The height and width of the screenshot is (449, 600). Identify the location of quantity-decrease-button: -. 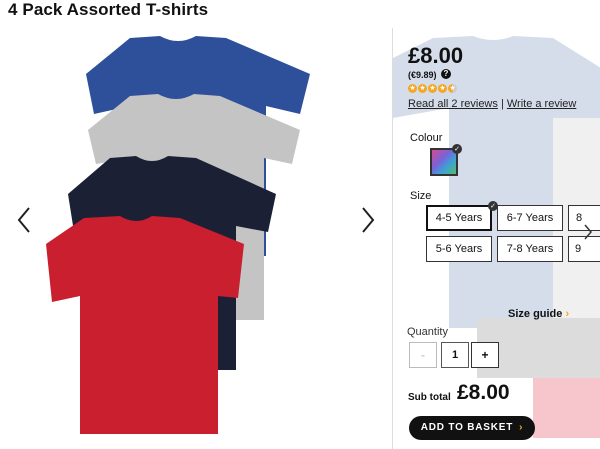
(423, 355).